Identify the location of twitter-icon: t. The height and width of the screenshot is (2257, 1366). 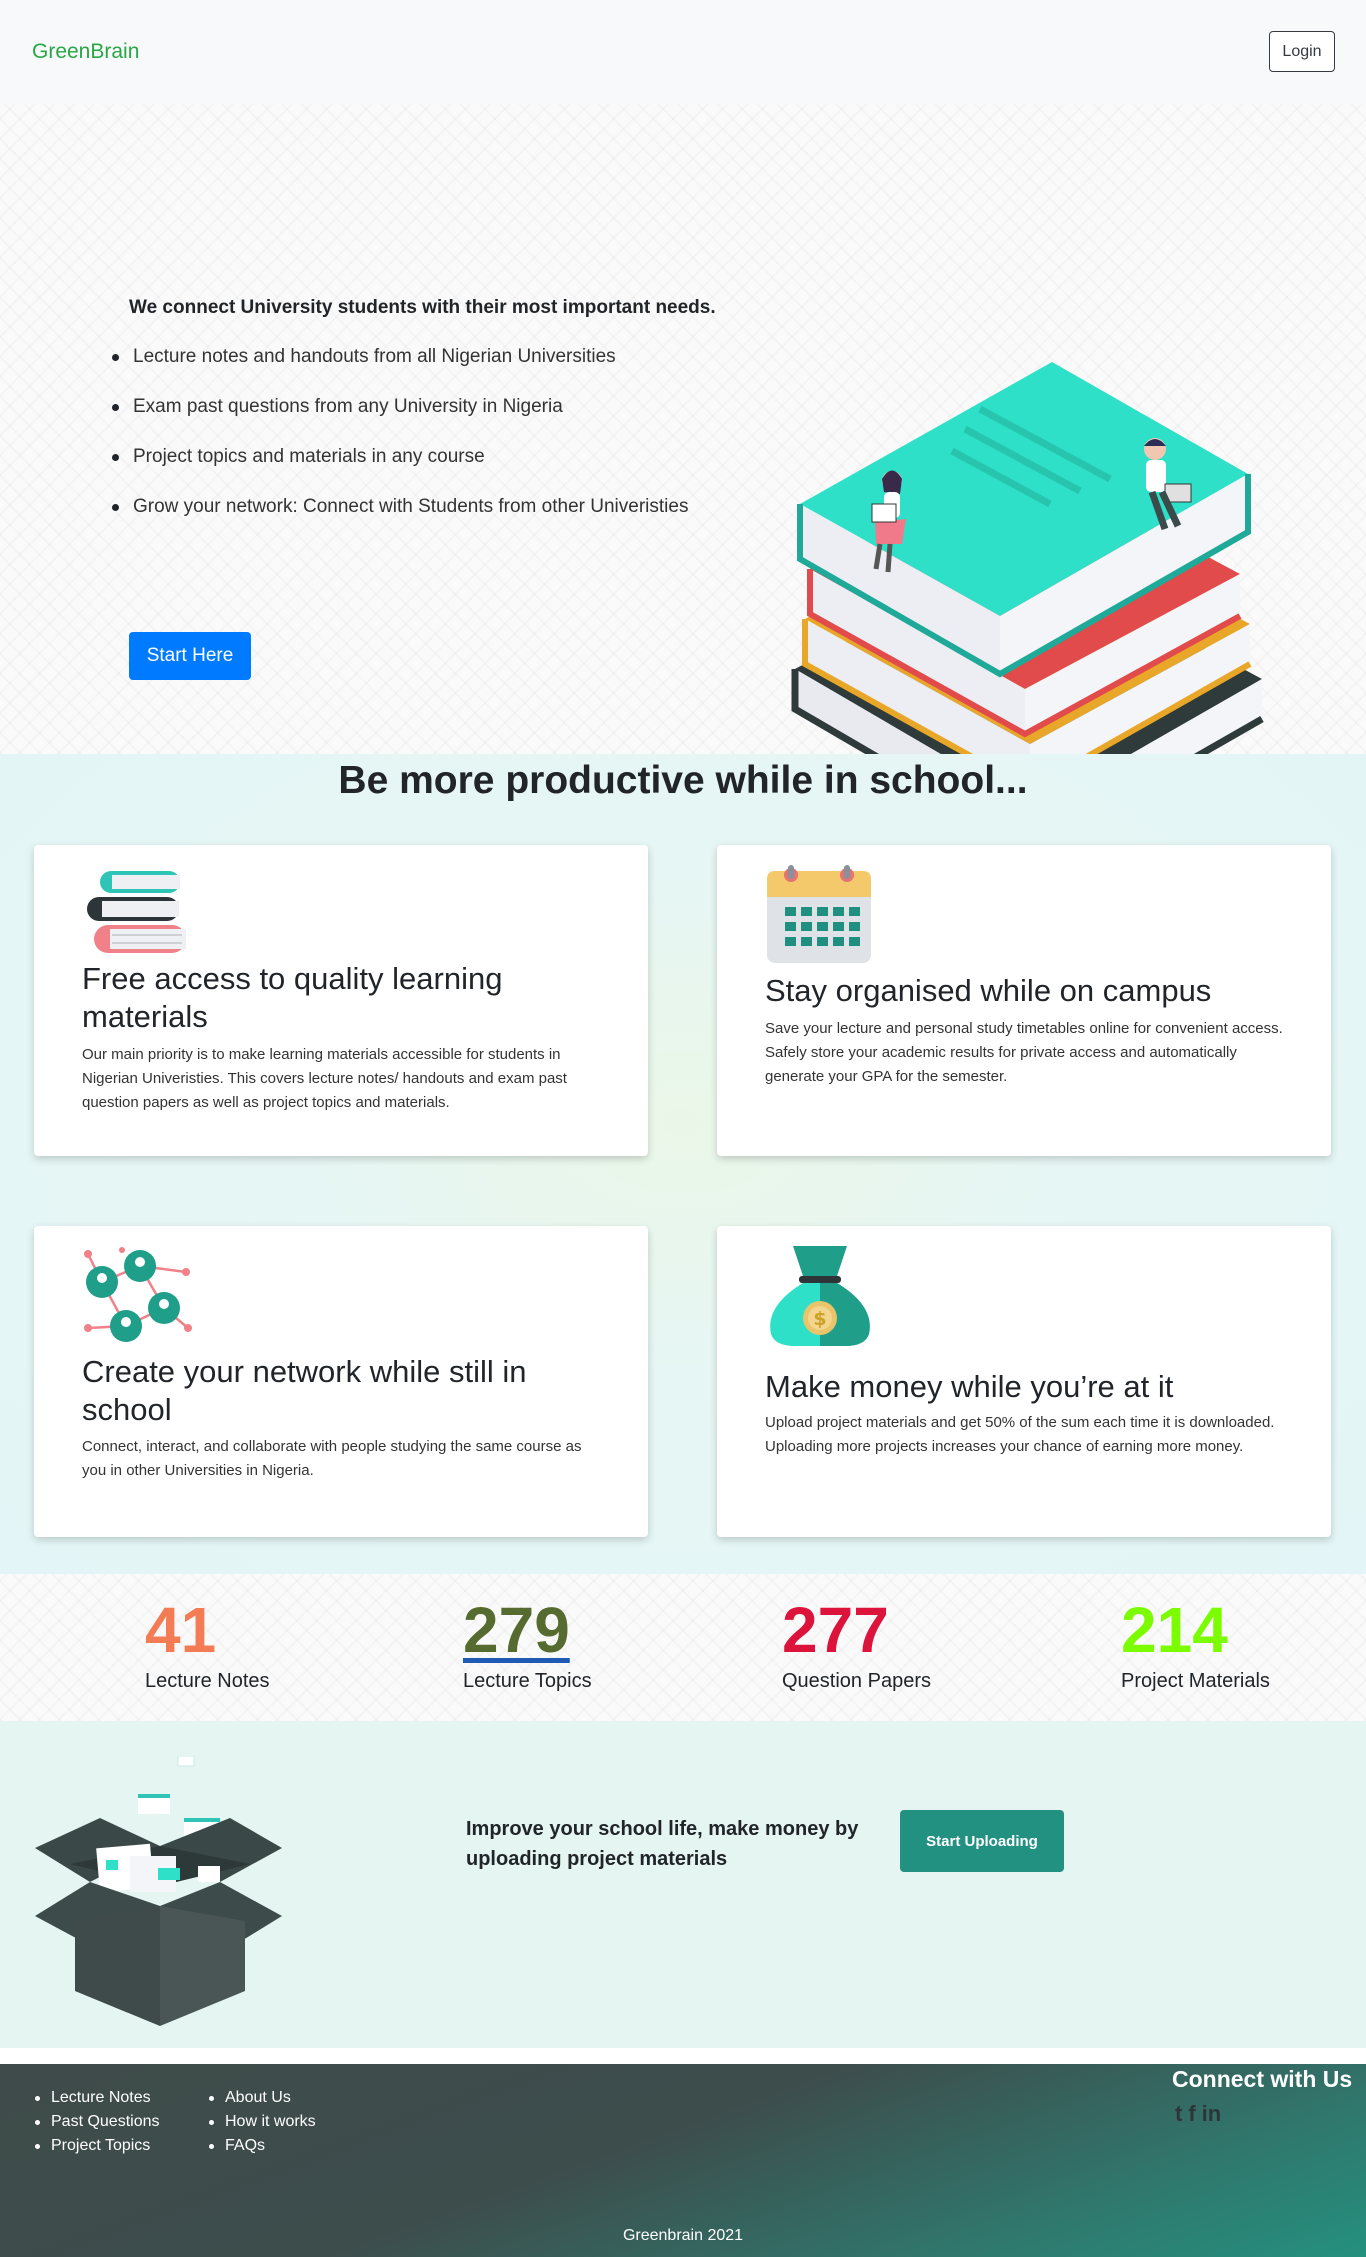
(1178, 2114).